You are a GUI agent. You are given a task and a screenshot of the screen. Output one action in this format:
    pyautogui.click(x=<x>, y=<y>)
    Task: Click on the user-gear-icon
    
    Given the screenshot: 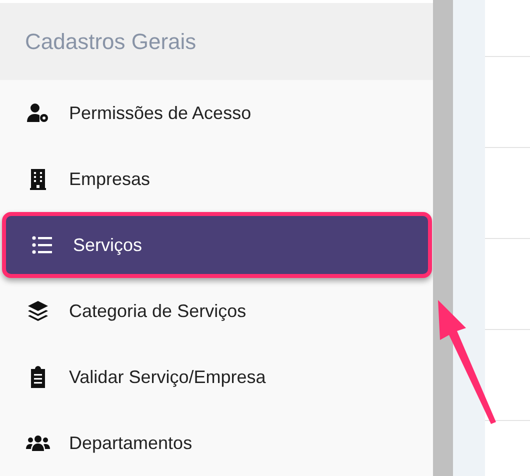 What is the action you would take?
    pyautogui.click(x=38, y=113)
    